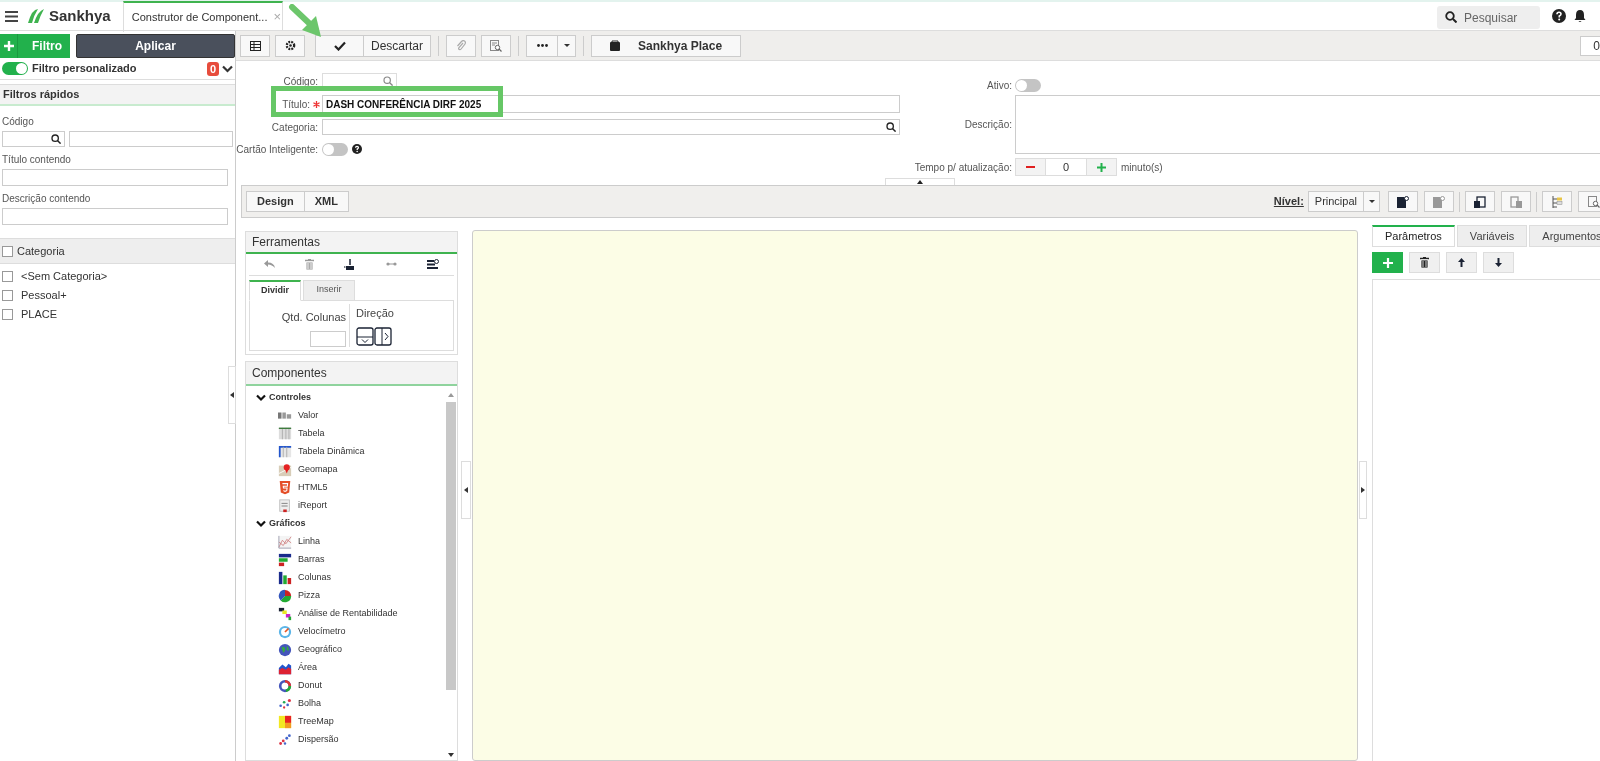  I want to click on up-arrow-icon, so click(451, 395).